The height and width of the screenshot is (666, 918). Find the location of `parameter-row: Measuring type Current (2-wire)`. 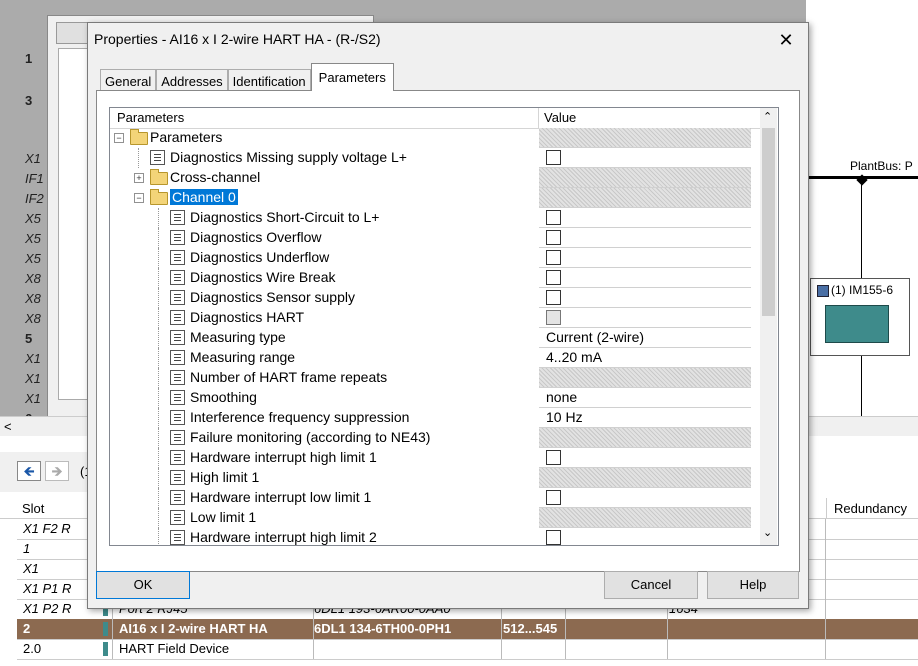

parameter-row: Measuring type Current (2-wire) is located at coordinates (435, 338).